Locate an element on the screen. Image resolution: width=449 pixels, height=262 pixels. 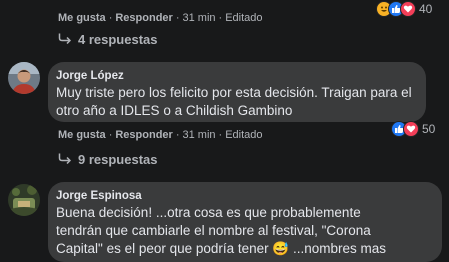
view-replies-link: 9 respuestas is located at coordinates (108, 159).